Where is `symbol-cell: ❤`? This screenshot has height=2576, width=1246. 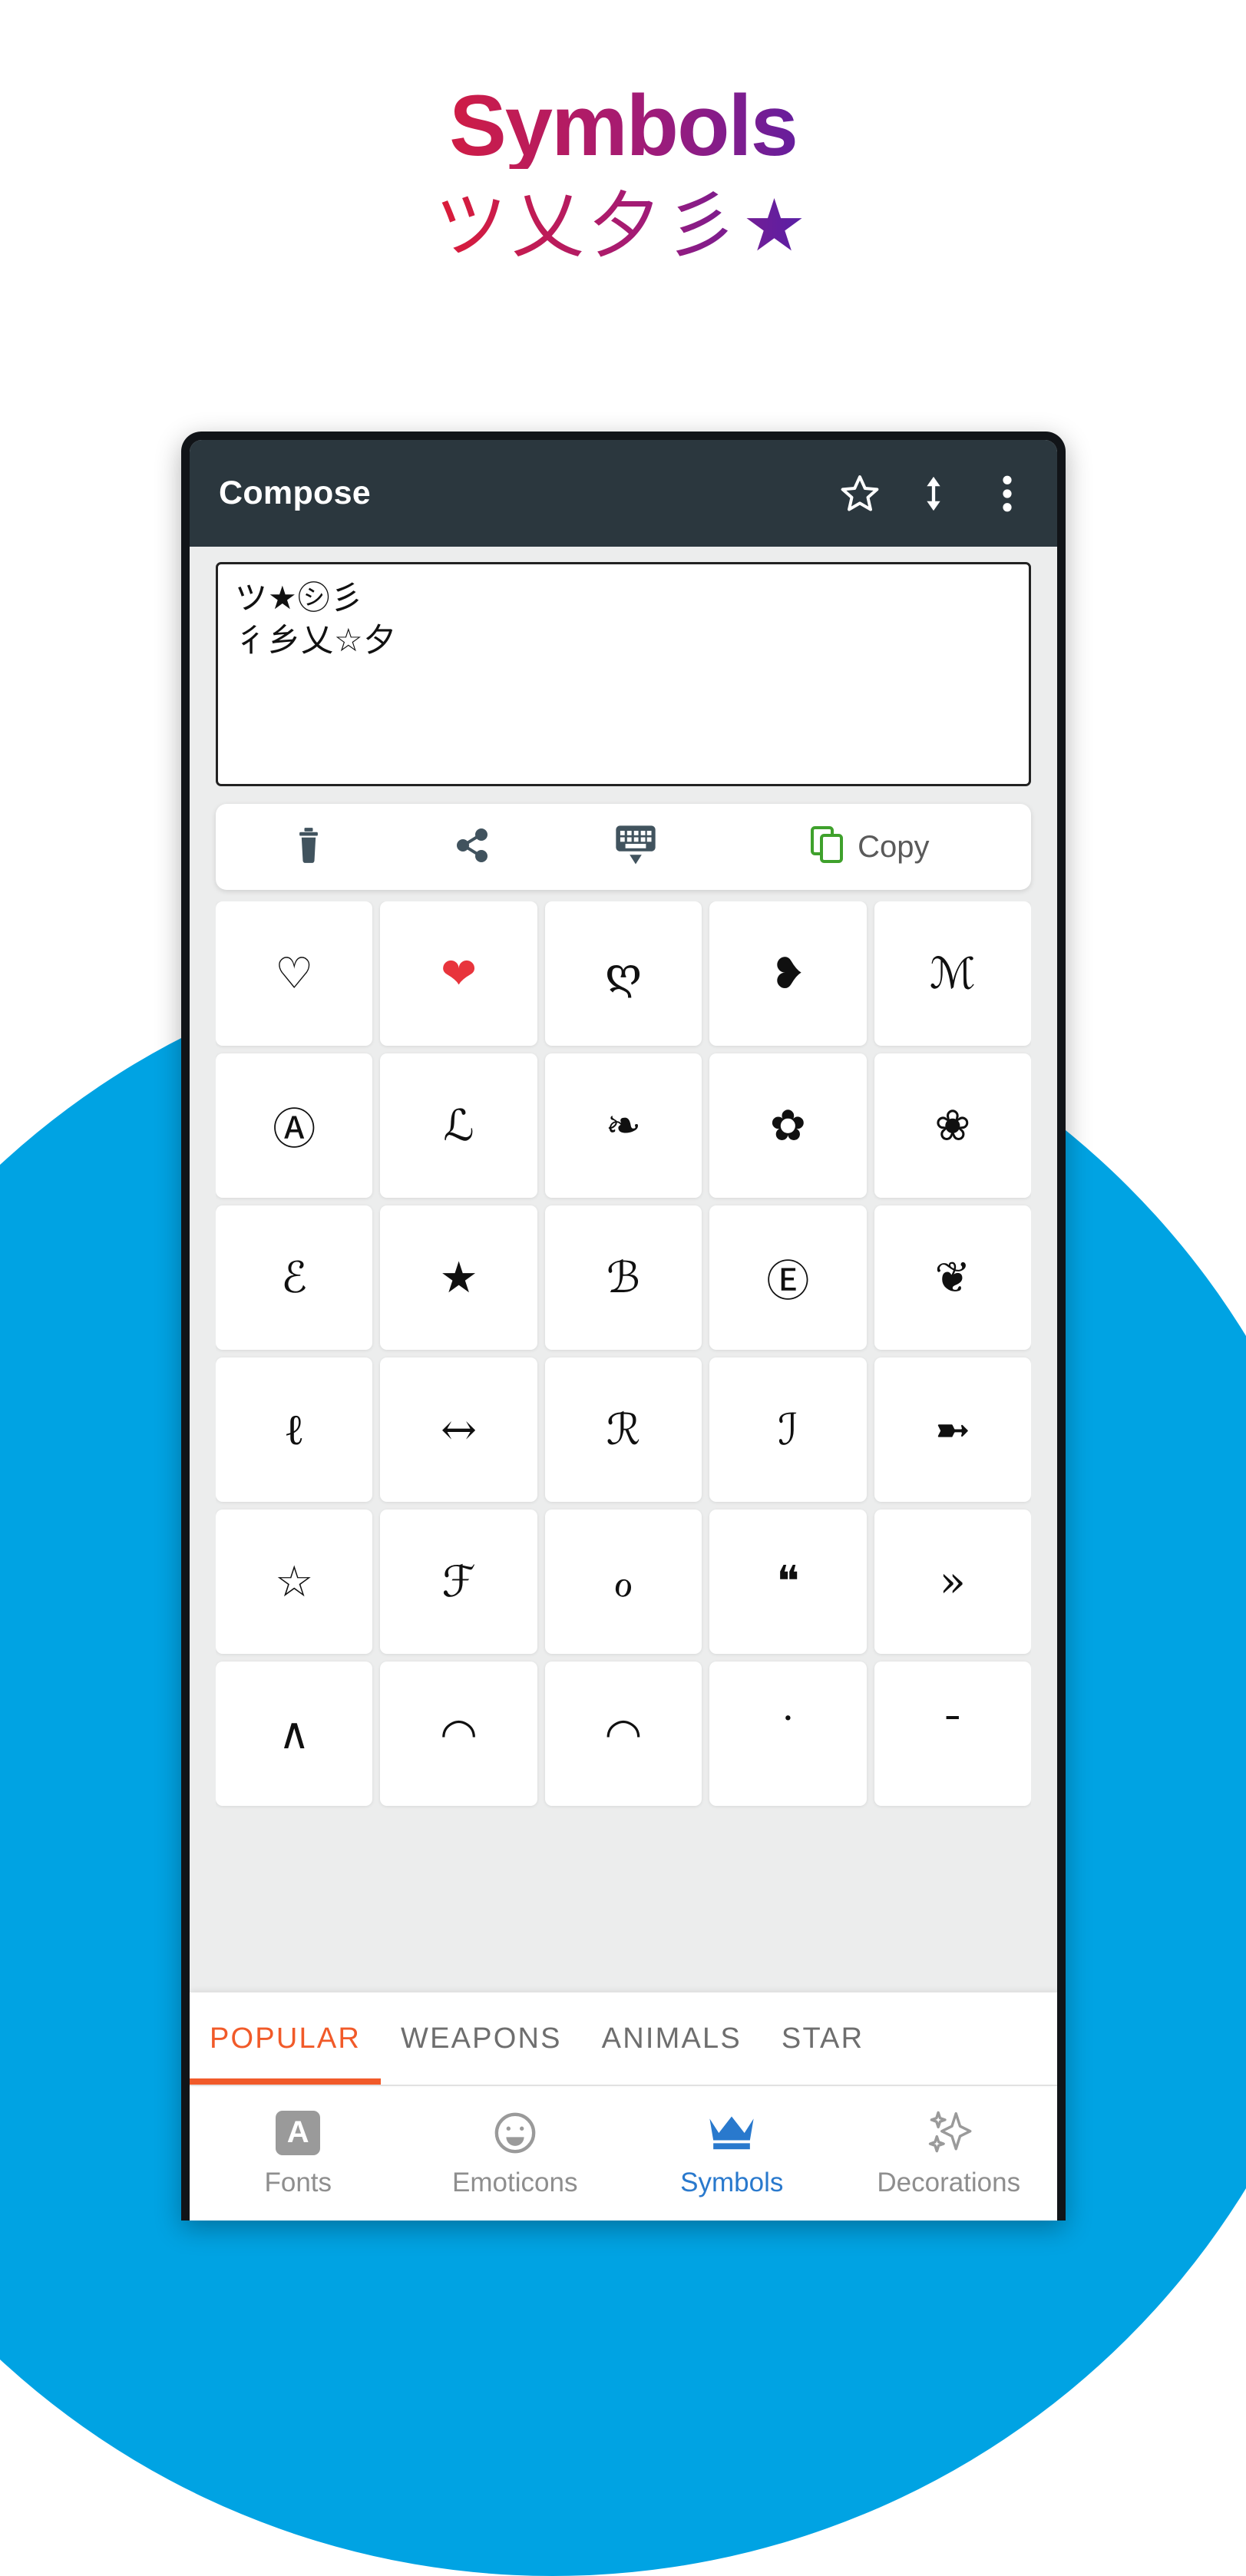 symbol-cell: ❤ is located at coordinates (458, 973).